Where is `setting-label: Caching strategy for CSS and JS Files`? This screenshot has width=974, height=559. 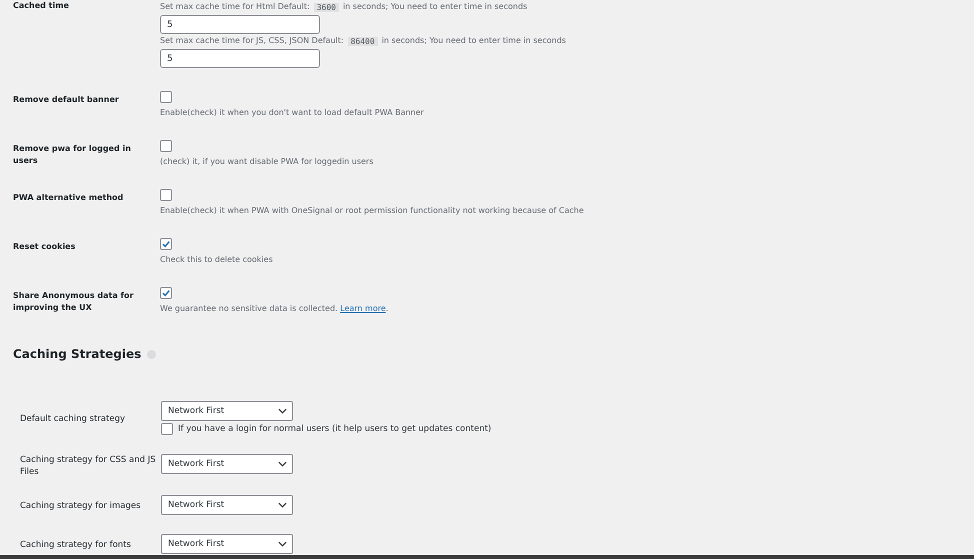 setting-label: Caching strategy for CSS and JS Files is located at coordinates (88, 466).